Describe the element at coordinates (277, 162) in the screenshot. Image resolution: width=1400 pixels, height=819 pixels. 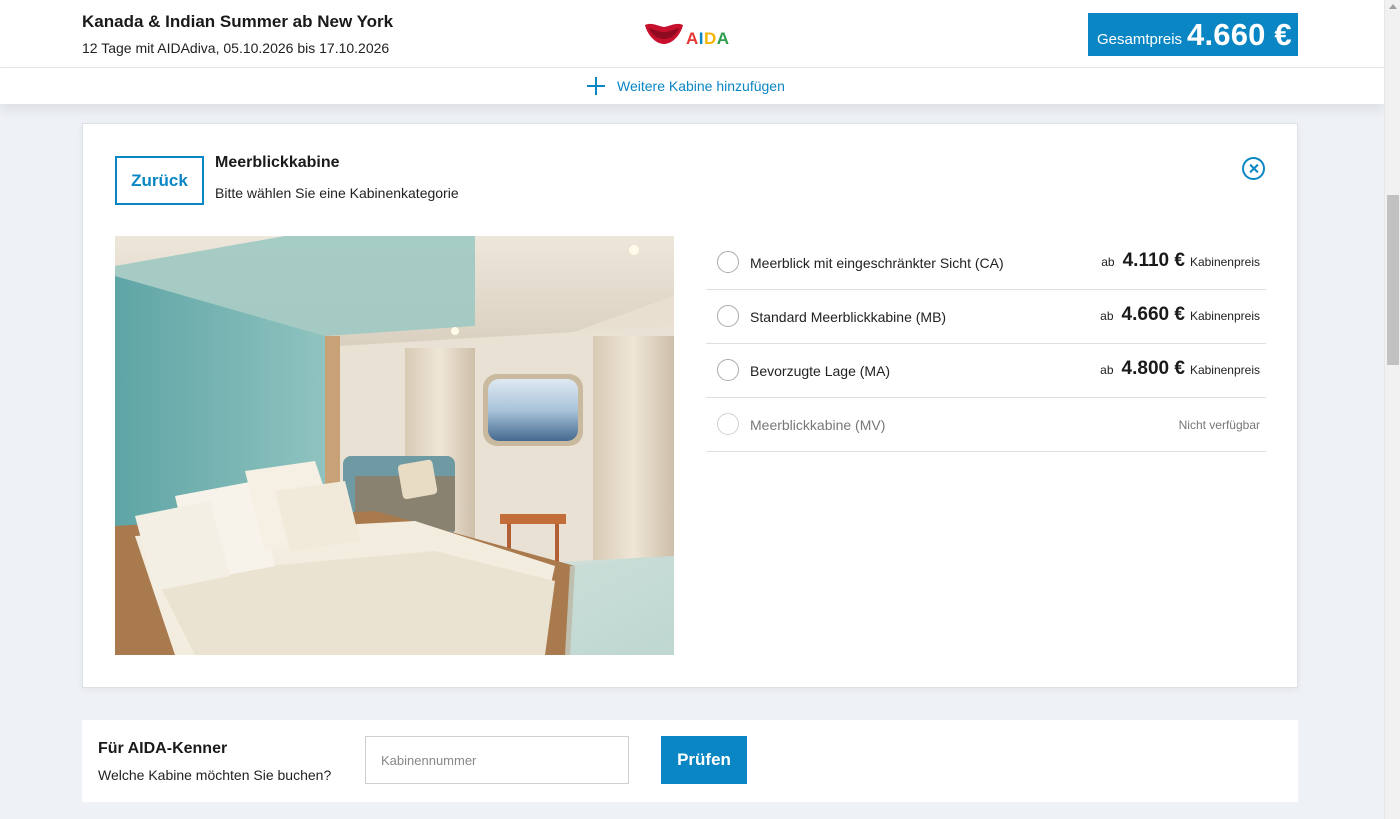
I see `cabin-type-title: Meerblickkabine` at that location.